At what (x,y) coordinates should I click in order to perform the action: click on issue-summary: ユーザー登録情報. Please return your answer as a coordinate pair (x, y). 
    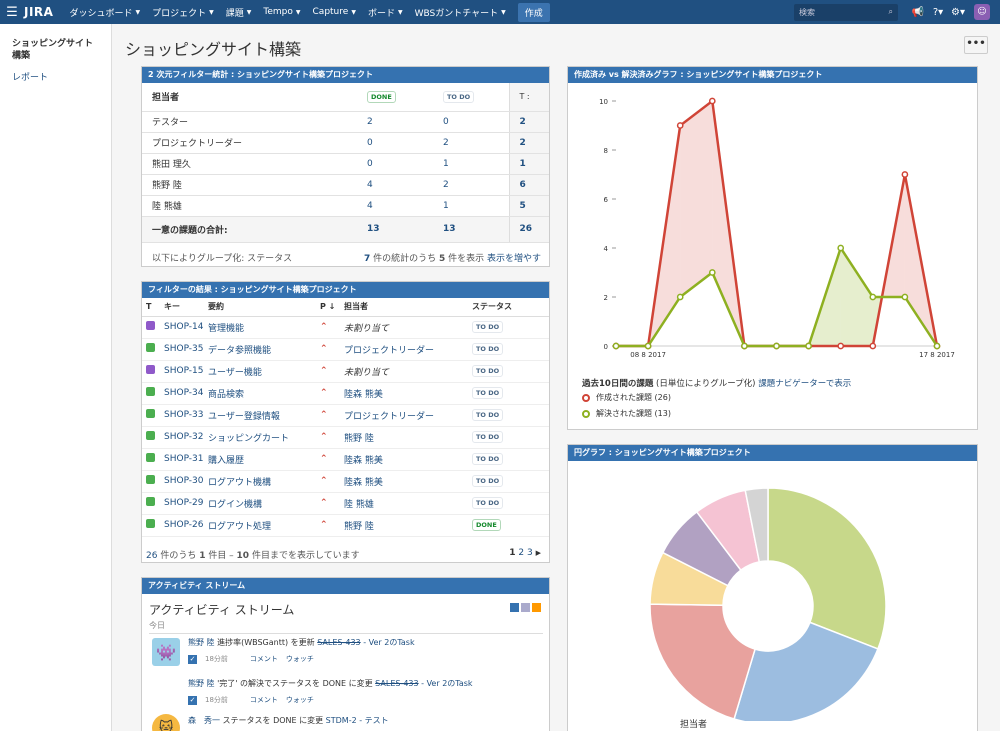
    Looking at the image, I should click on (244, 417).